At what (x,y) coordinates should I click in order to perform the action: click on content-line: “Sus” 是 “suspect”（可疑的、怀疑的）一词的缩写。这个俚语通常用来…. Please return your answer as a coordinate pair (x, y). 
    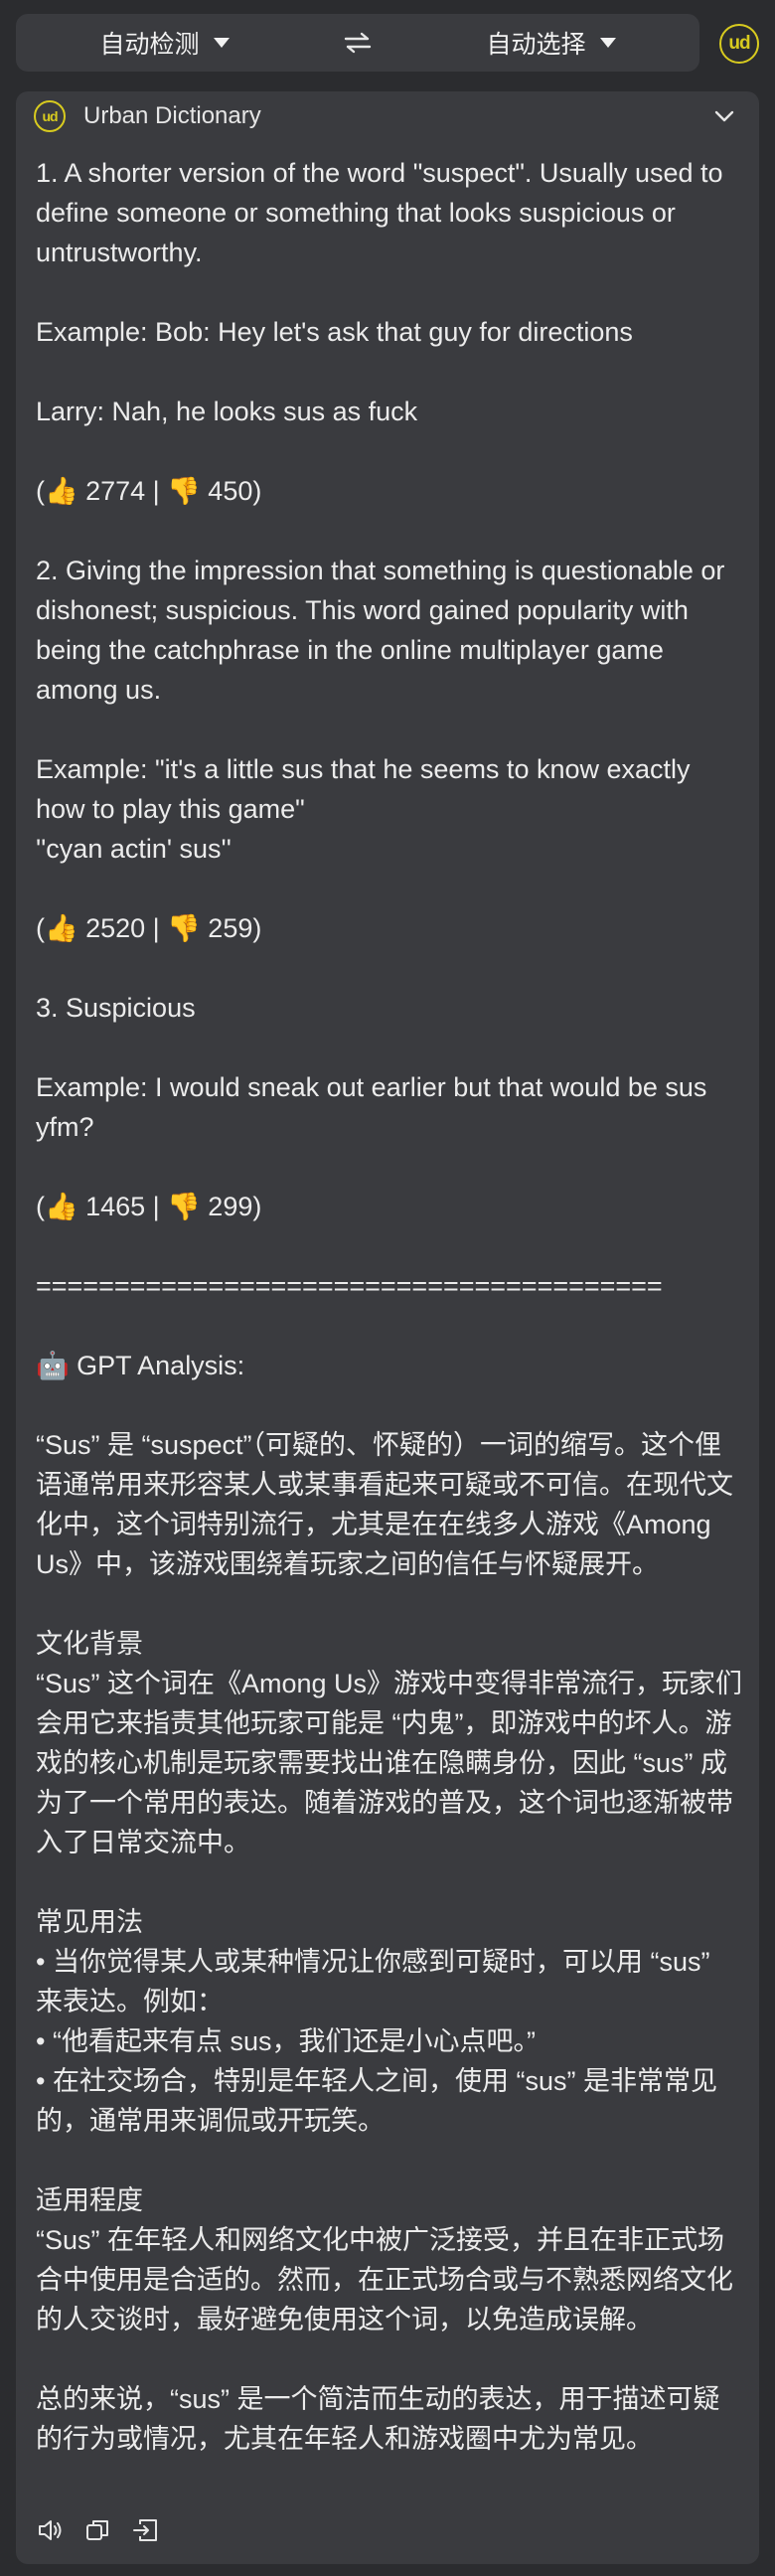
    Looking at the image, I should click on (384, 1504).